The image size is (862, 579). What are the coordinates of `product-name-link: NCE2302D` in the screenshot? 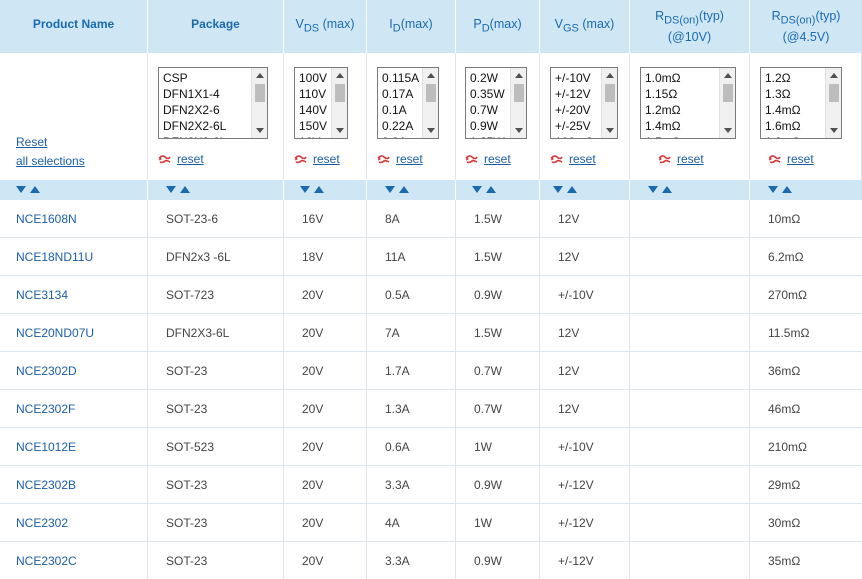 It's located at (74, 370).